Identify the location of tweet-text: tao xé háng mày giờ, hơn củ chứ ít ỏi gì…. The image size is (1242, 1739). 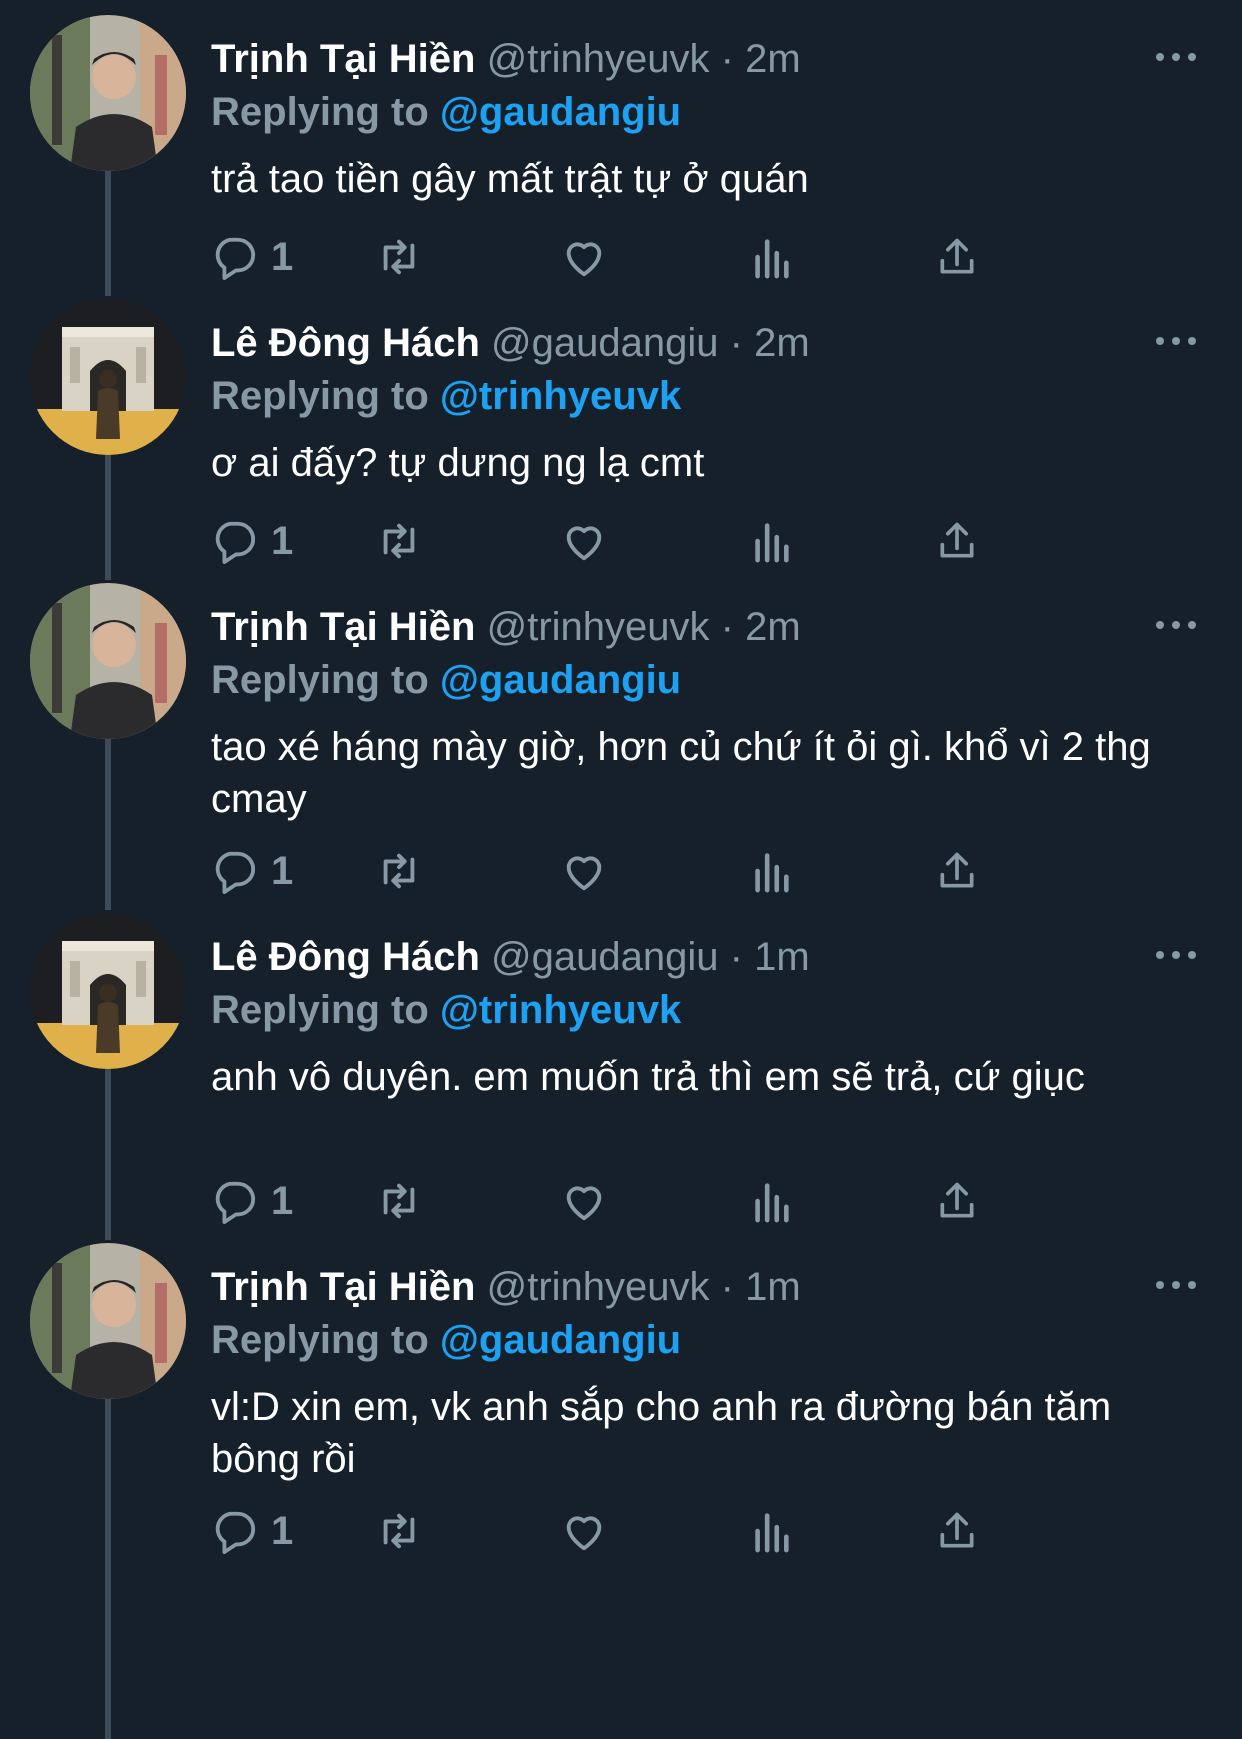
(681, 773).